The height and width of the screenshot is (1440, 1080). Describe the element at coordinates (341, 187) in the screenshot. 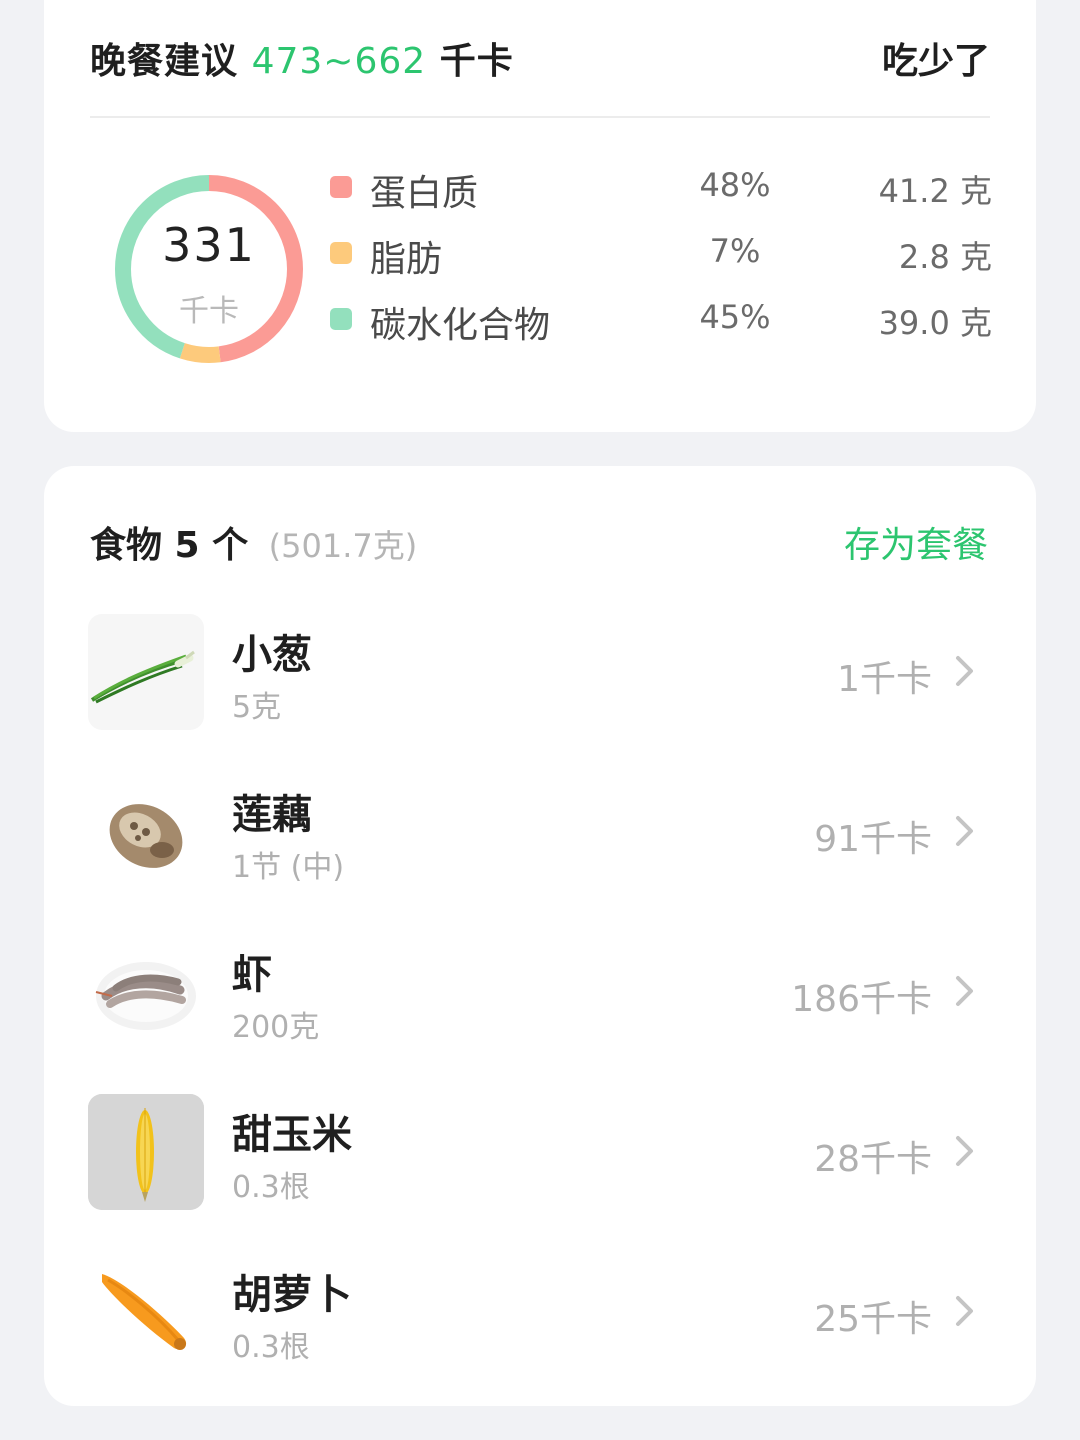

I see `protein-legend-dot` at that location.